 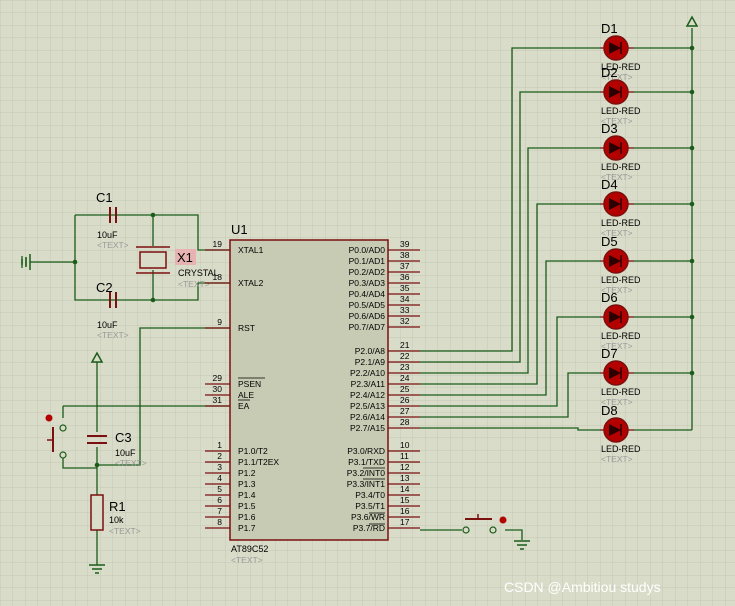 What do you see at coordinates (367, 373) in the screenshot?
I see `mcu-pin-label: P2.2/A10` at bounding box center [367, 373].